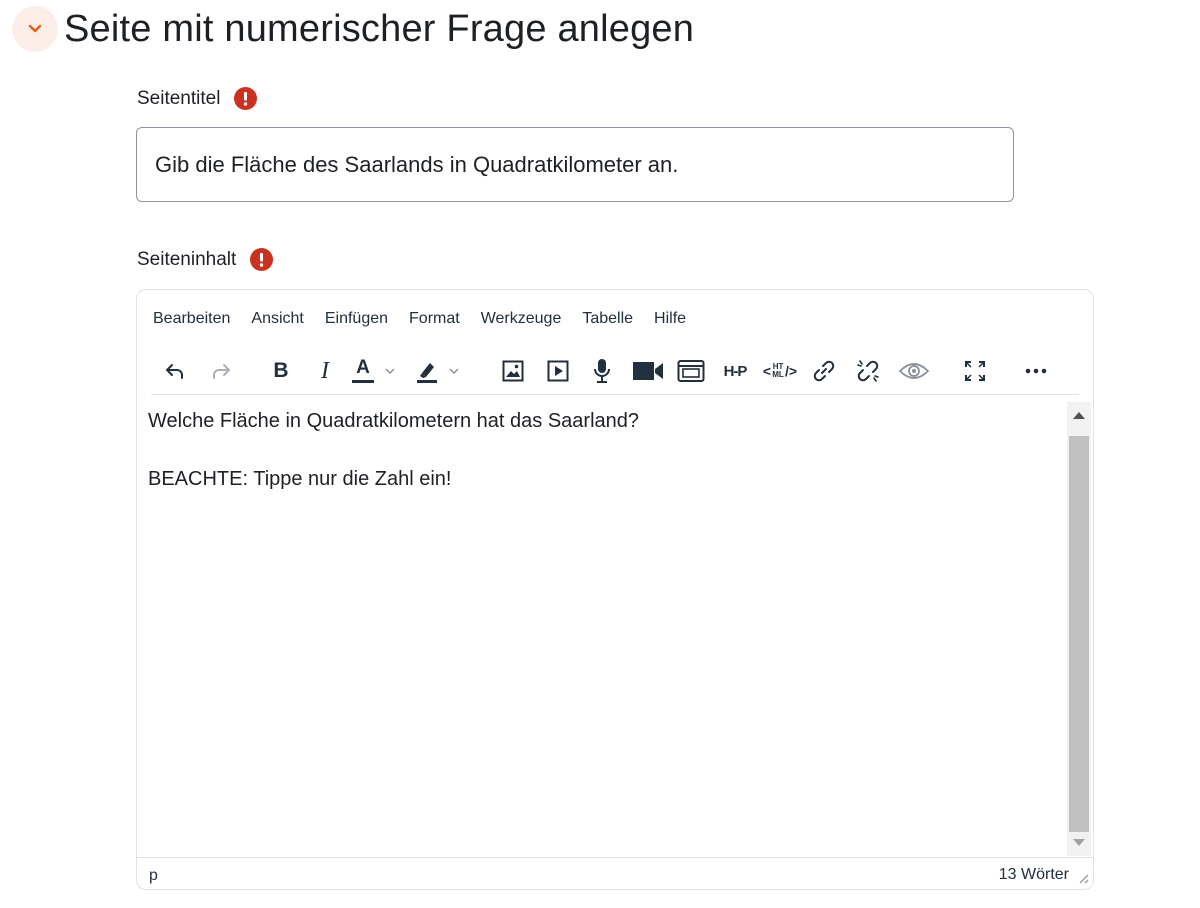 Image resolution: width=1200 pixels, height=908 pixels. I want to click on unlink-icon, so click(868, 371).